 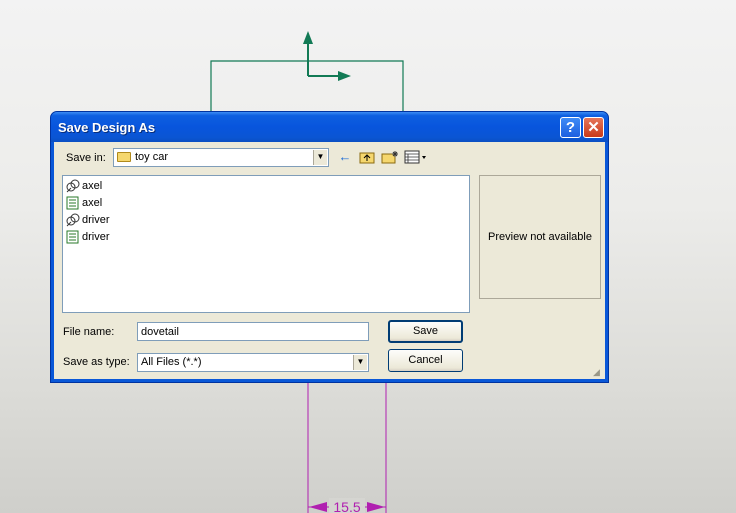 What do you see at coordinates (308, 37) in the screenshot?
I see `y-axis-arrowhead` at bounding box center [308, 37].